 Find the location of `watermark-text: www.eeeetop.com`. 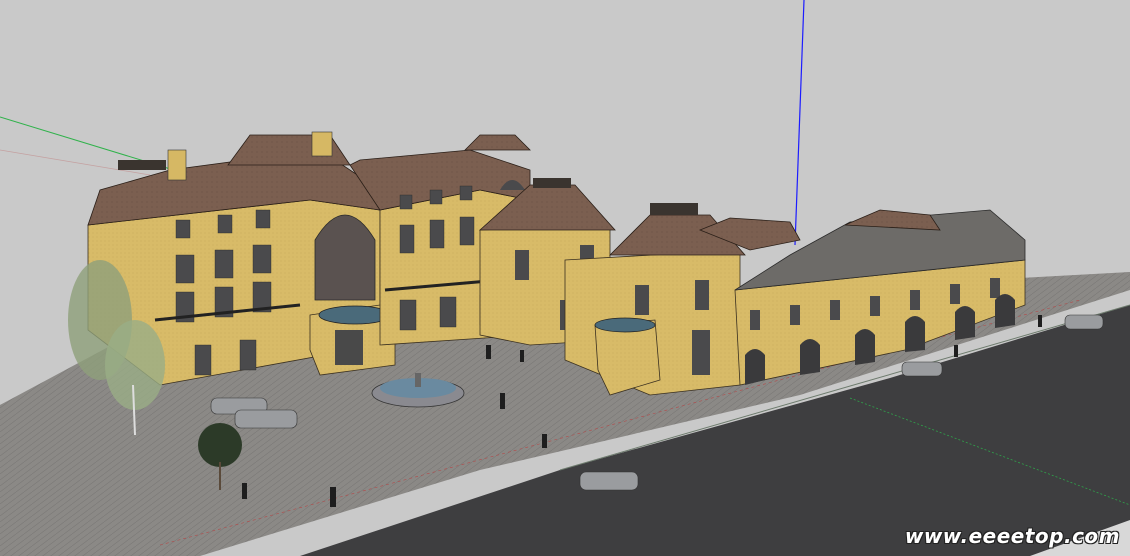

watermark-text: www.eeeetop.com is located at coordinates (1012, 536).